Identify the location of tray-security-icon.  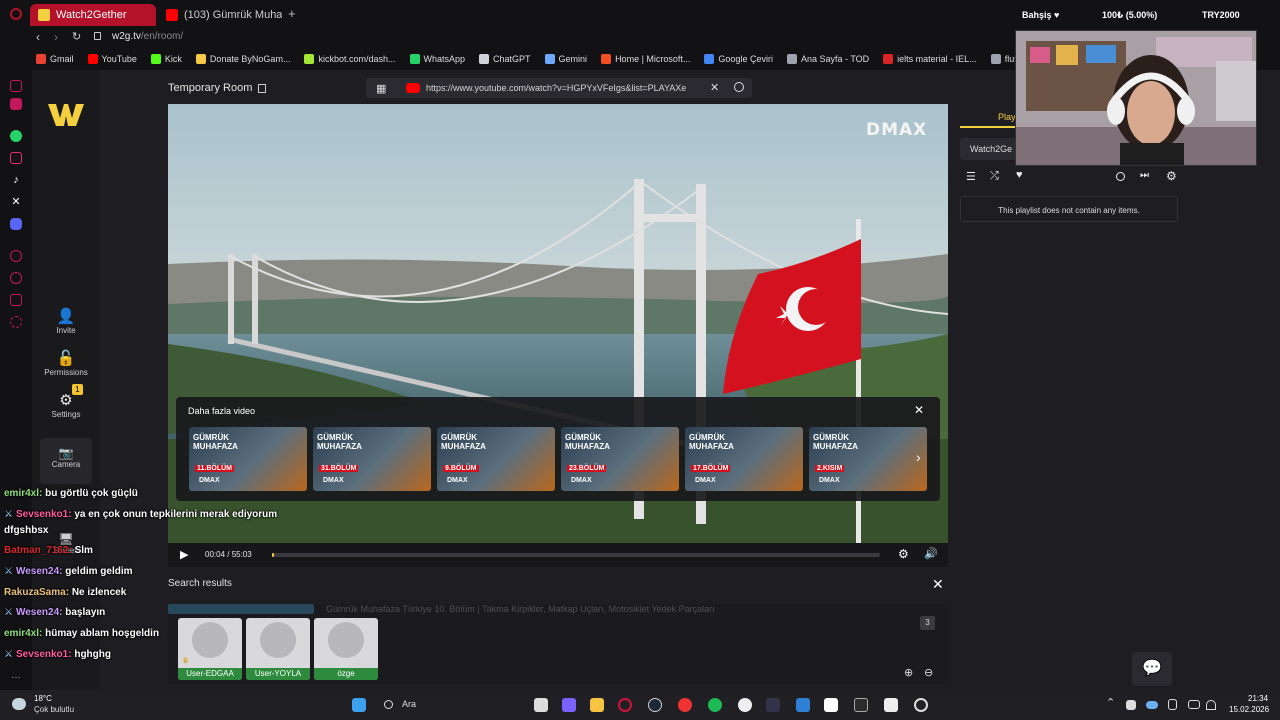
(1172, 704).